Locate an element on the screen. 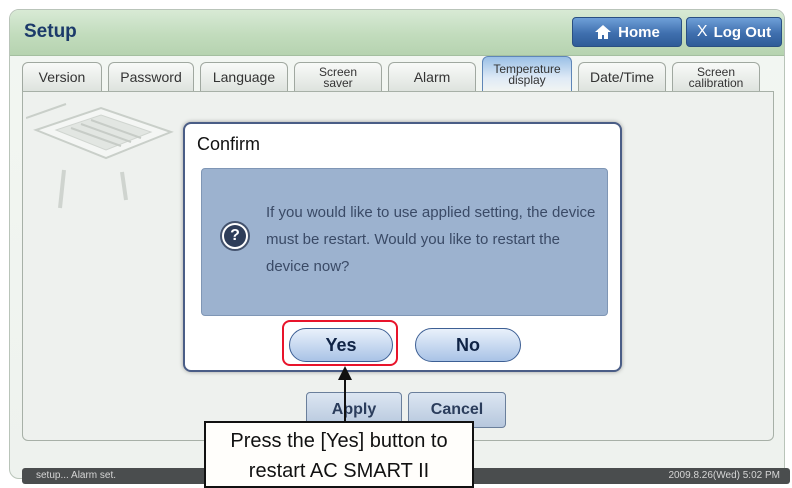 The image size is (792, 488). callout-arrow-line is located at coordinates (345, 399).